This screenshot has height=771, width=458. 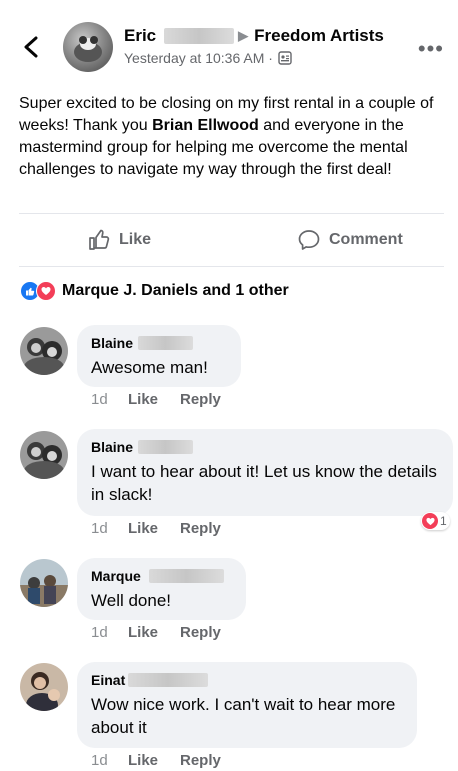 I want to click on post-timestamp: Yesterday at 10:36 AM ·, so click(x=208, y=58).